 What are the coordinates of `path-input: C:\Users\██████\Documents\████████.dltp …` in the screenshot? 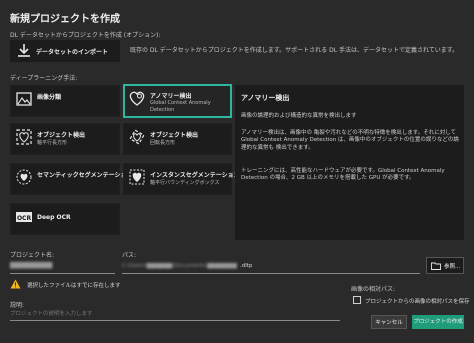 It's located at (271, 267).